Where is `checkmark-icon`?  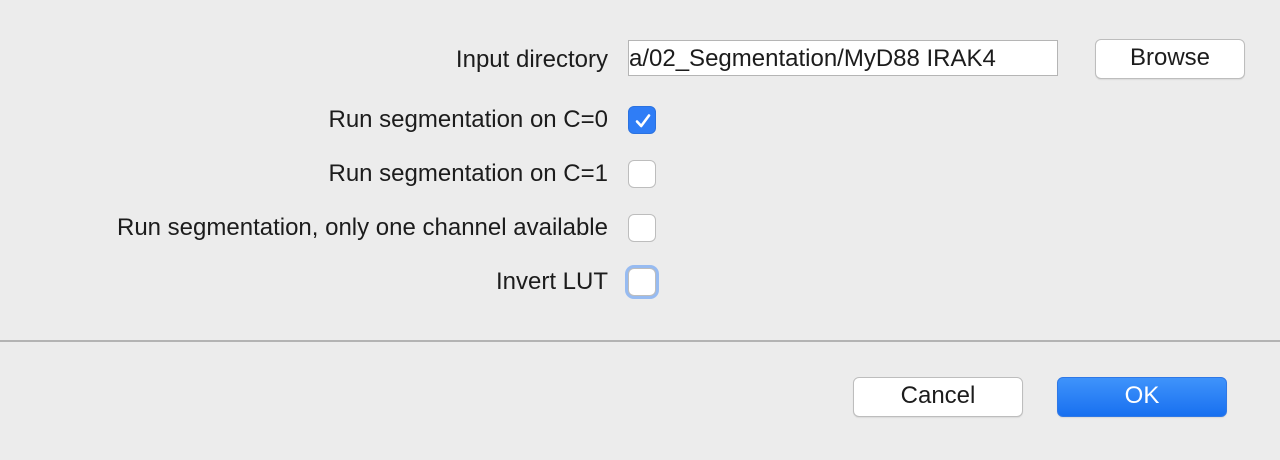 checkmark-icon is located at coordinates (643, 121).